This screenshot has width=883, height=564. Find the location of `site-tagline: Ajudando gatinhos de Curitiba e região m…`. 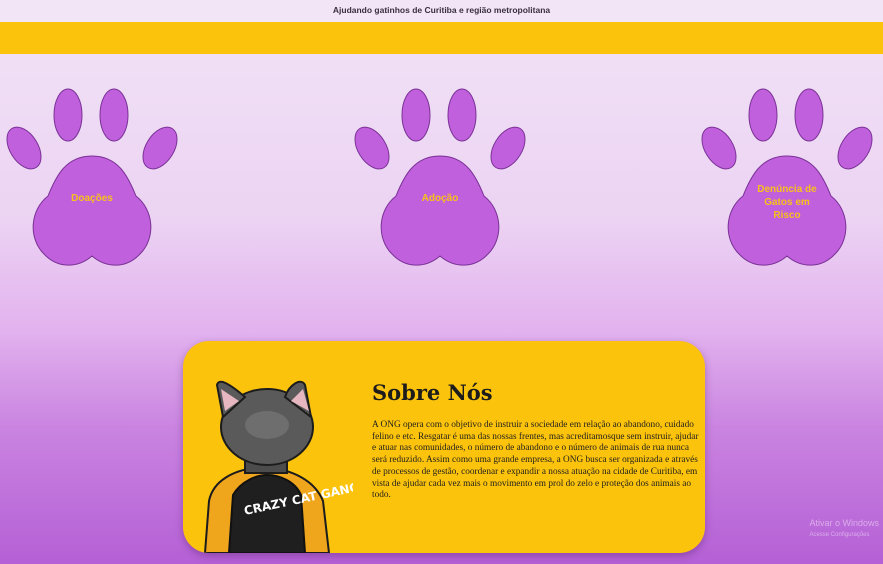

site-tagline: Ajudando gatinhos de Curitiba e região m… is located at coordinates (441, 10).